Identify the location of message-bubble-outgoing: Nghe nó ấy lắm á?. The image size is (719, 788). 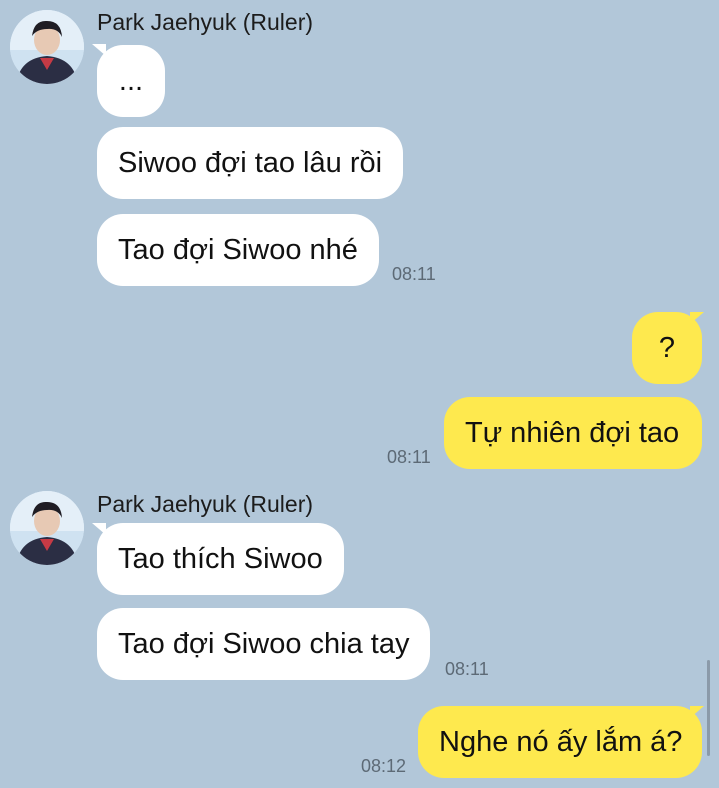
(560, 742).